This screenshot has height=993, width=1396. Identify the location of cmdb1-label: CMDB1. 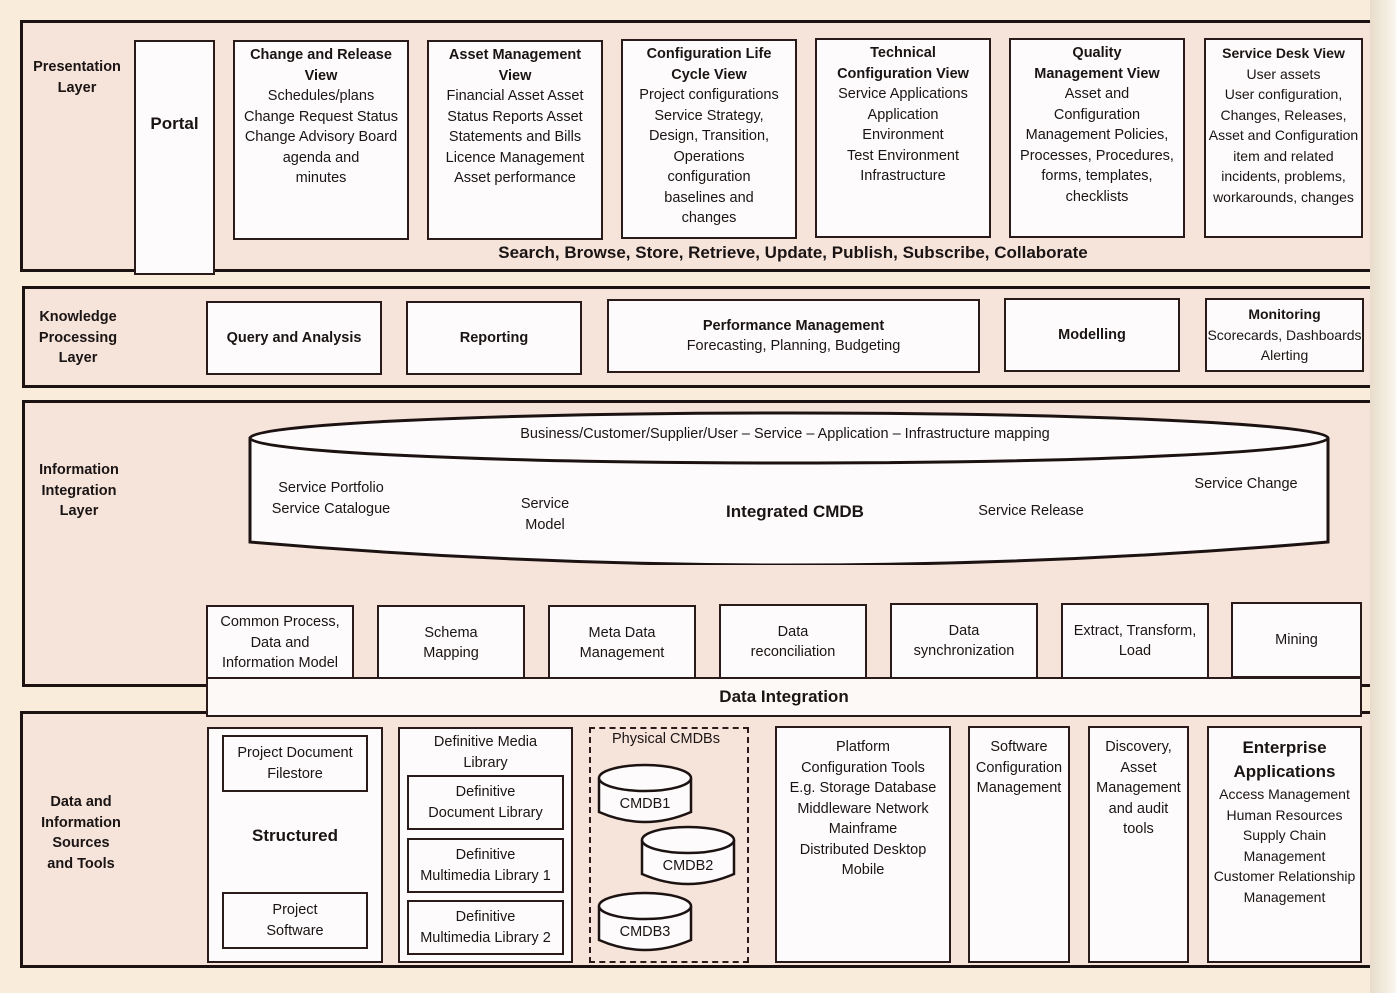
(645, 804).